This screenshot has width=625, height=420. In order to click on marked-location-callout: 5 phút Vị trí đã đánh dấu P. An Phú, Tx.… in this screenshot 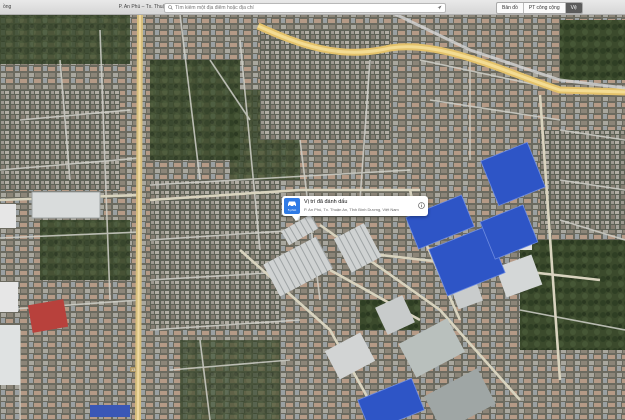, I will do `click(355, 208)`.